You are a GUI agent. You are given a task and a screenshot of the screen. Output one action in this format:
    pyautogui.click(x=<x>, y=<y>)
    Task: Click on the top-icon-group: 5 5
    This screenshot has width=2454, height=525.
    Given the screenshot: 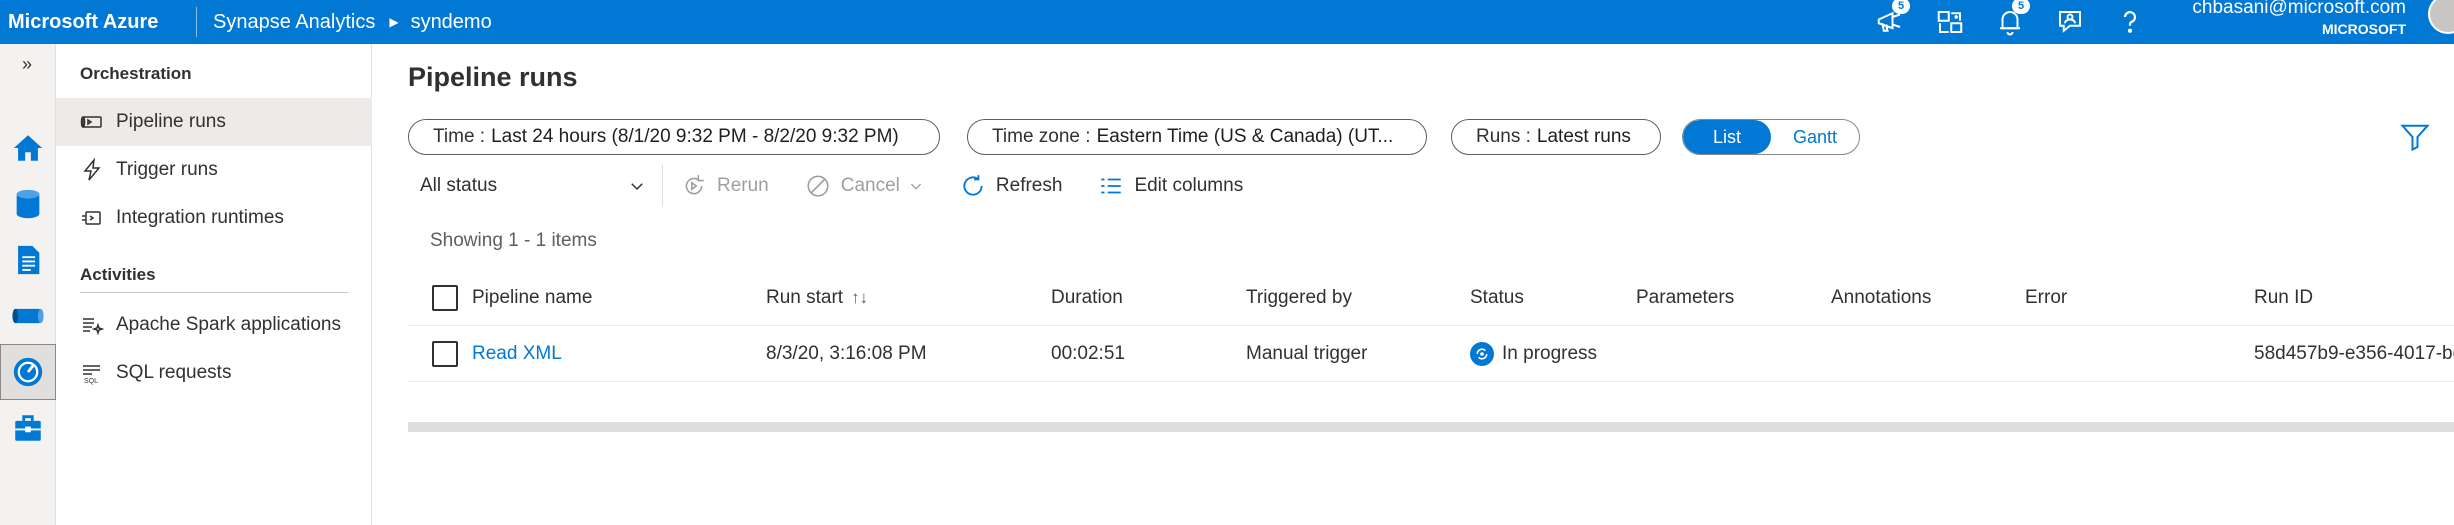 What is the action you would take?
    pyautogui.click(x=2010, y=22)
    